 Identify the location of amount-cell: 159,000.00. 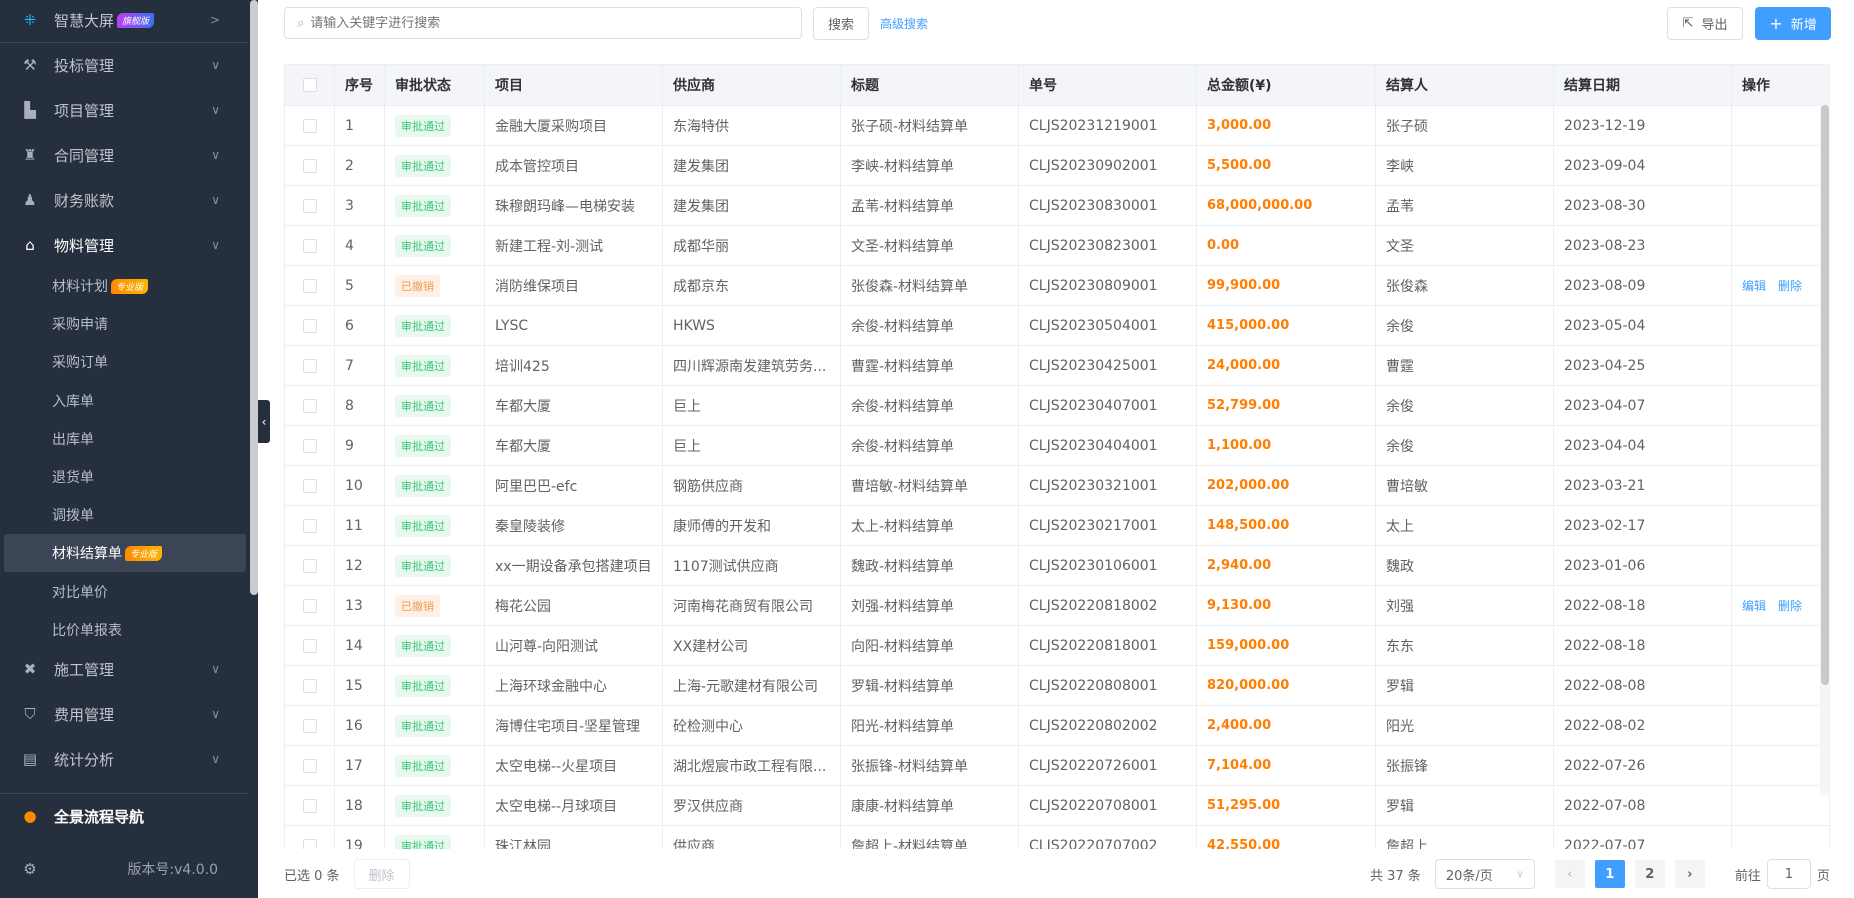
(1286, 645).